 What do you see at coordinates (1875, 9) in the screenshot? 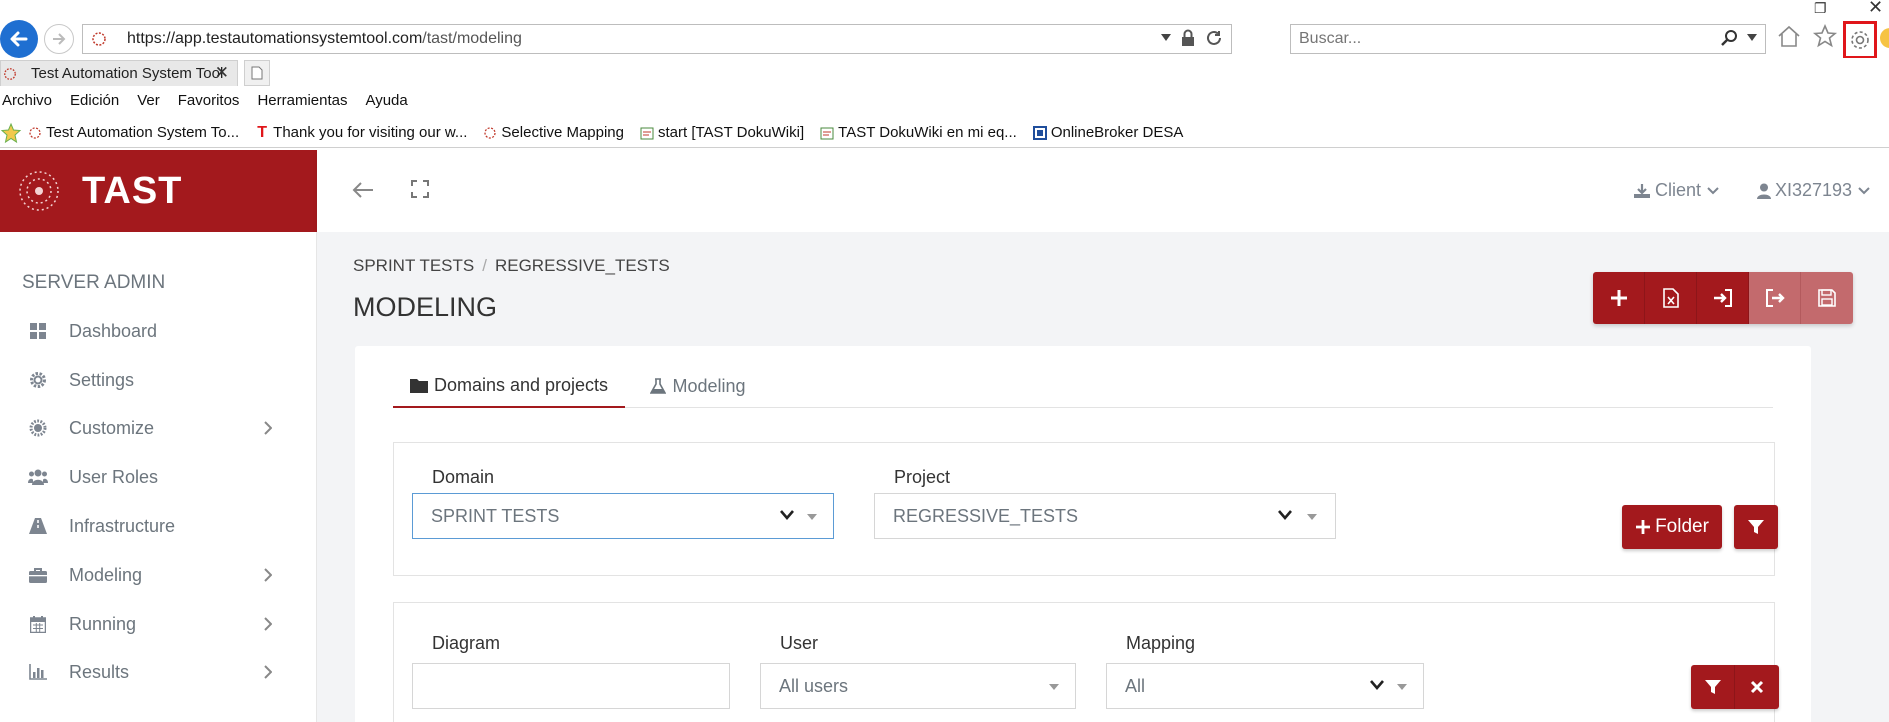
I see `window-close-icon: ✕` at bounding box center [1875, 9].